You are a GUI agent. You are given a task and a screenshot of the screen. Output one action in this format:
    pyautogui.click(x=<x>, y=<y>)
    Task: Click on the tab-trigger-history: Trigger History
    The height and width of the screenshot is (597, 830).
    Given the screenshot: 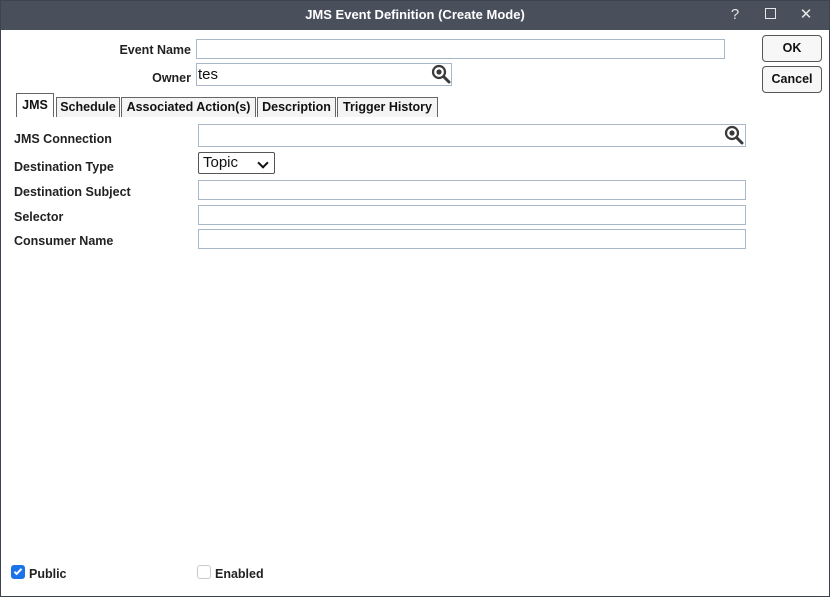 What is the action you would take?
    pyautogui.click(x=387, y=107)
    